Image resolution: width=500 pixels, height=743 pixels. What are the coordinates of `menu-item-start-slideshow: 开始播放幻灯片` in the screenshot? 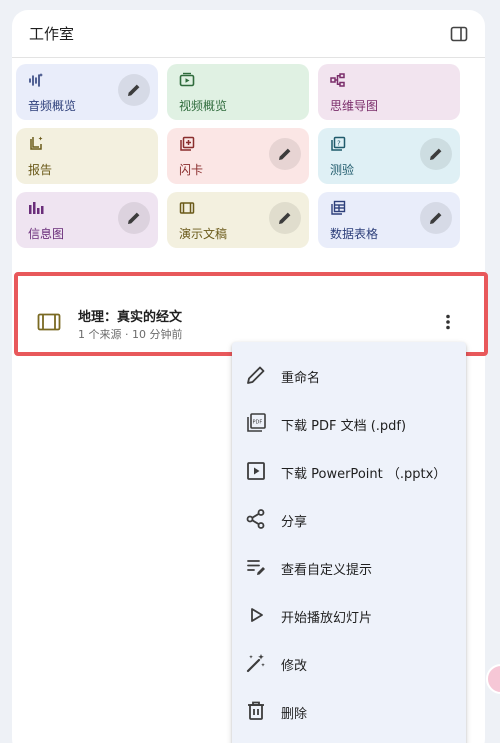 It's located at (349, 615).